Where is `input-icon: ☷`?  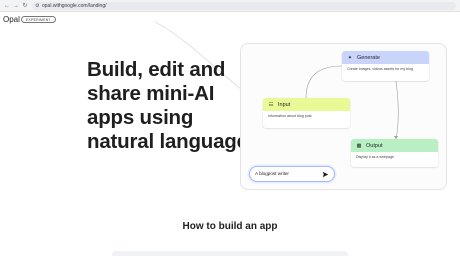 input-icon: ☷ is located at coordinates (271, 104).